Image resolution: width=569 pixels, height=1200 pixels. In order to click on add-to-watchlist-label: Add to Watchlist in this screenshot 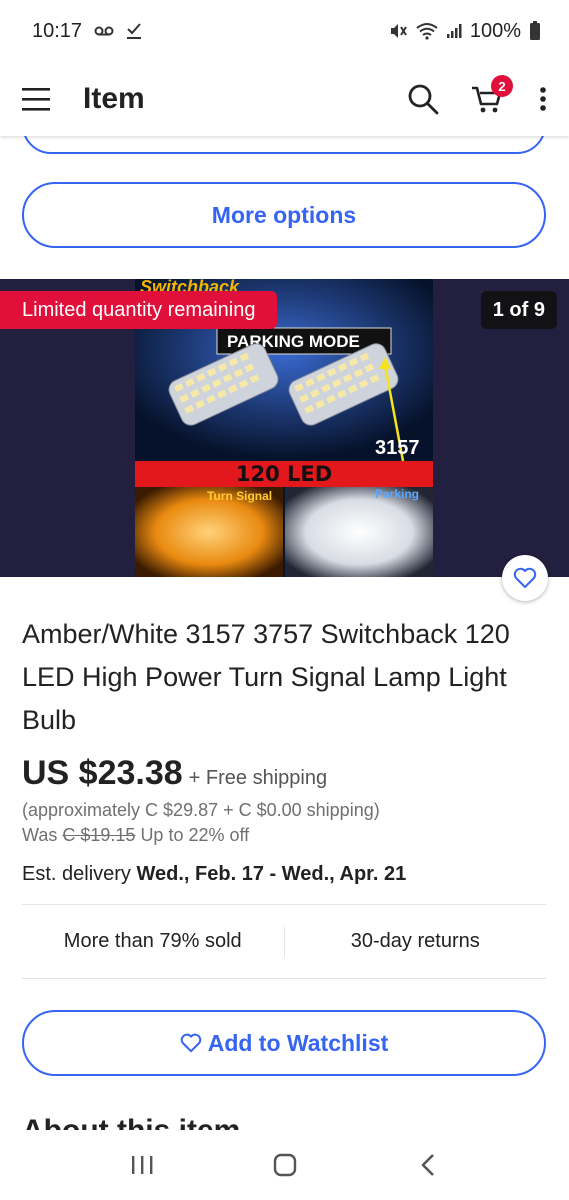, I will do `click(298, 1042)`.